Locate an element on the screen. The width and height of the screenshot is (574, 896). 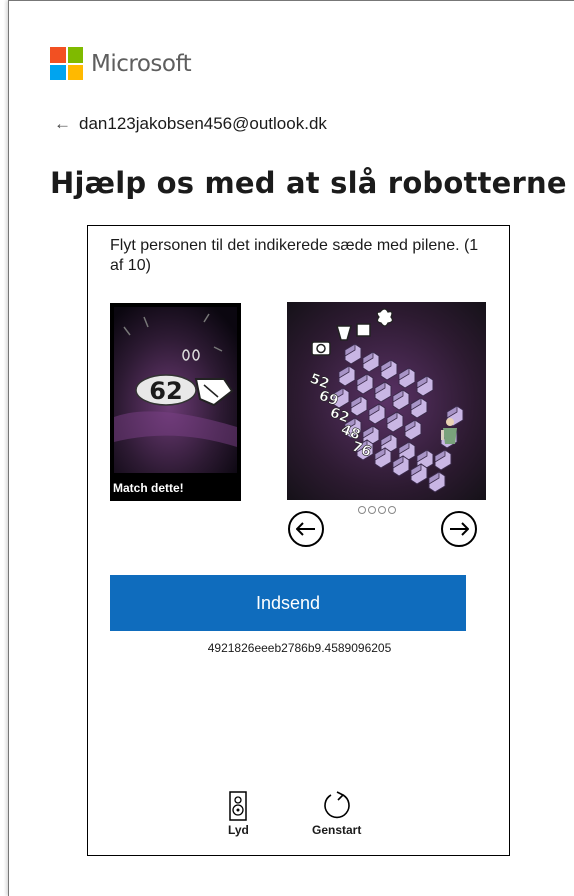
arrow-right-circle-icon is located at coordinates (459, 529).